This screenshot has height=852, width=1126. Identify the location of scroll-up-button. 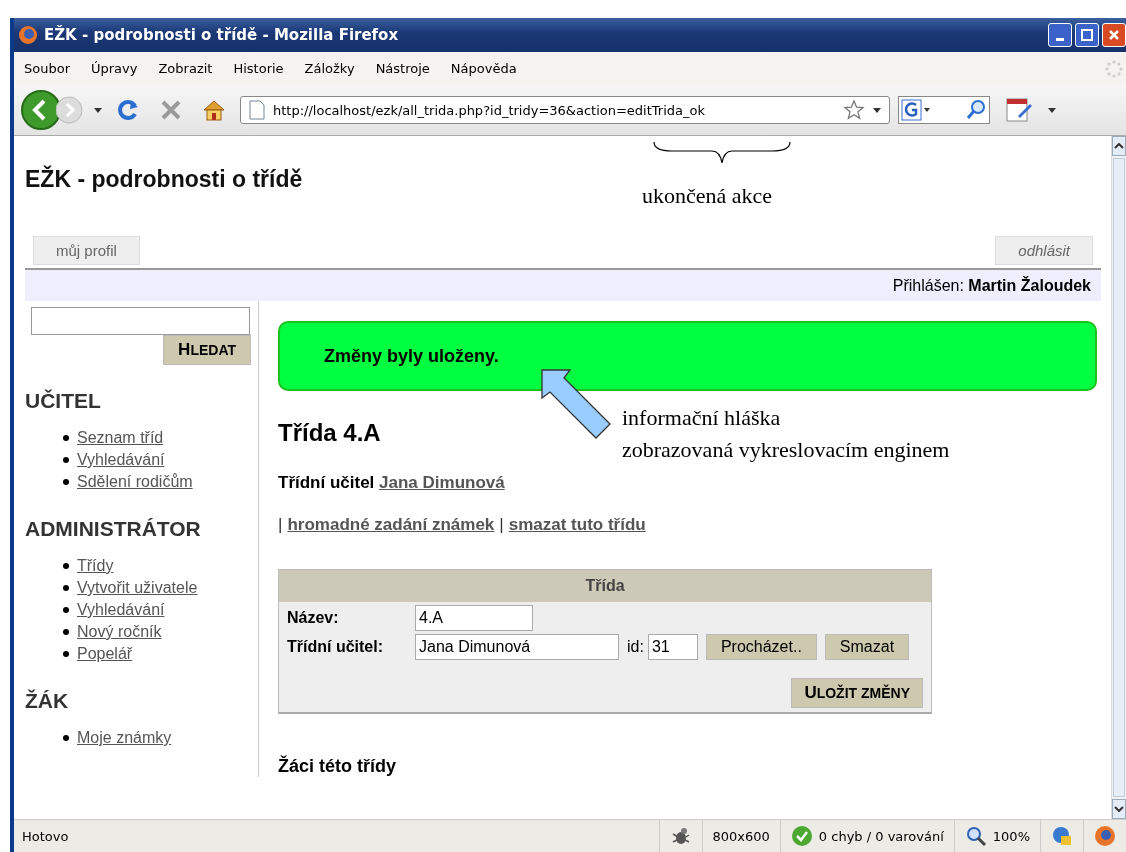
(1119, 146).